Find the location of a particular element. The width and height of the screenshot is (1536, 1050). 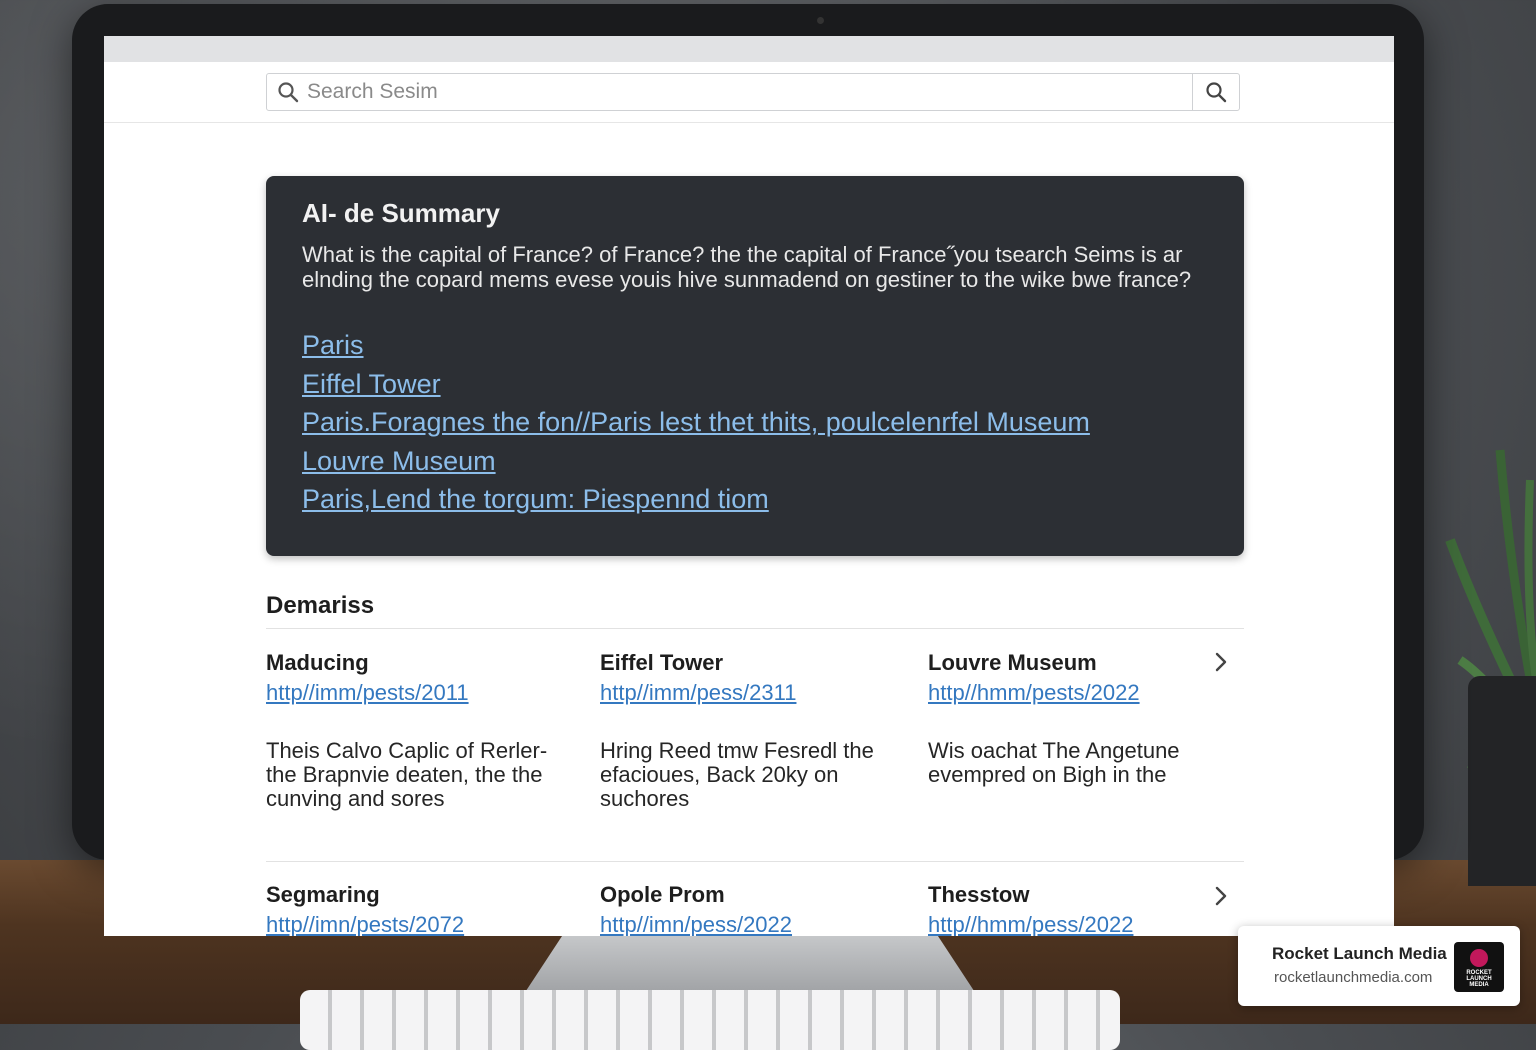

brand-name: Rocket Launch Media is located at coordinates (1359, 953).